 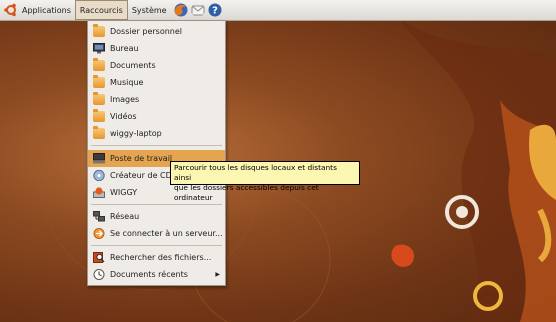 What do you see at coordinates (99, 48) in the screenshot?
I see `desktop-icon` at bounding box center [99, 48].